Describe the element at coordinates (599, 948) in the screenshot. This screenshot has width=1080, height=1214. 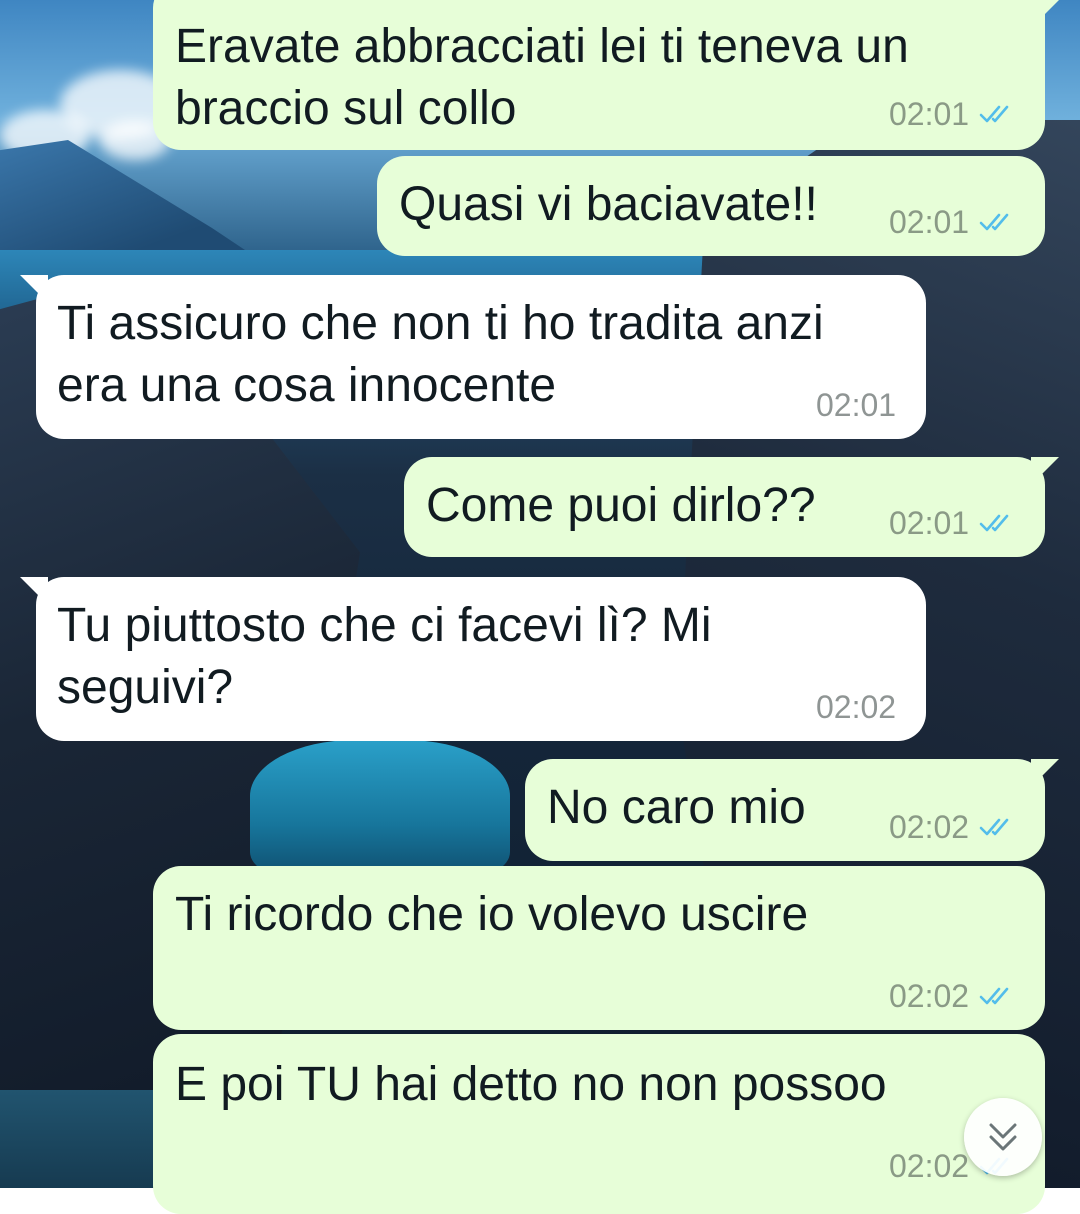
I see `message-bubble-outgoing: Ti ricordo che io volevo uscire 02:02` at that location.